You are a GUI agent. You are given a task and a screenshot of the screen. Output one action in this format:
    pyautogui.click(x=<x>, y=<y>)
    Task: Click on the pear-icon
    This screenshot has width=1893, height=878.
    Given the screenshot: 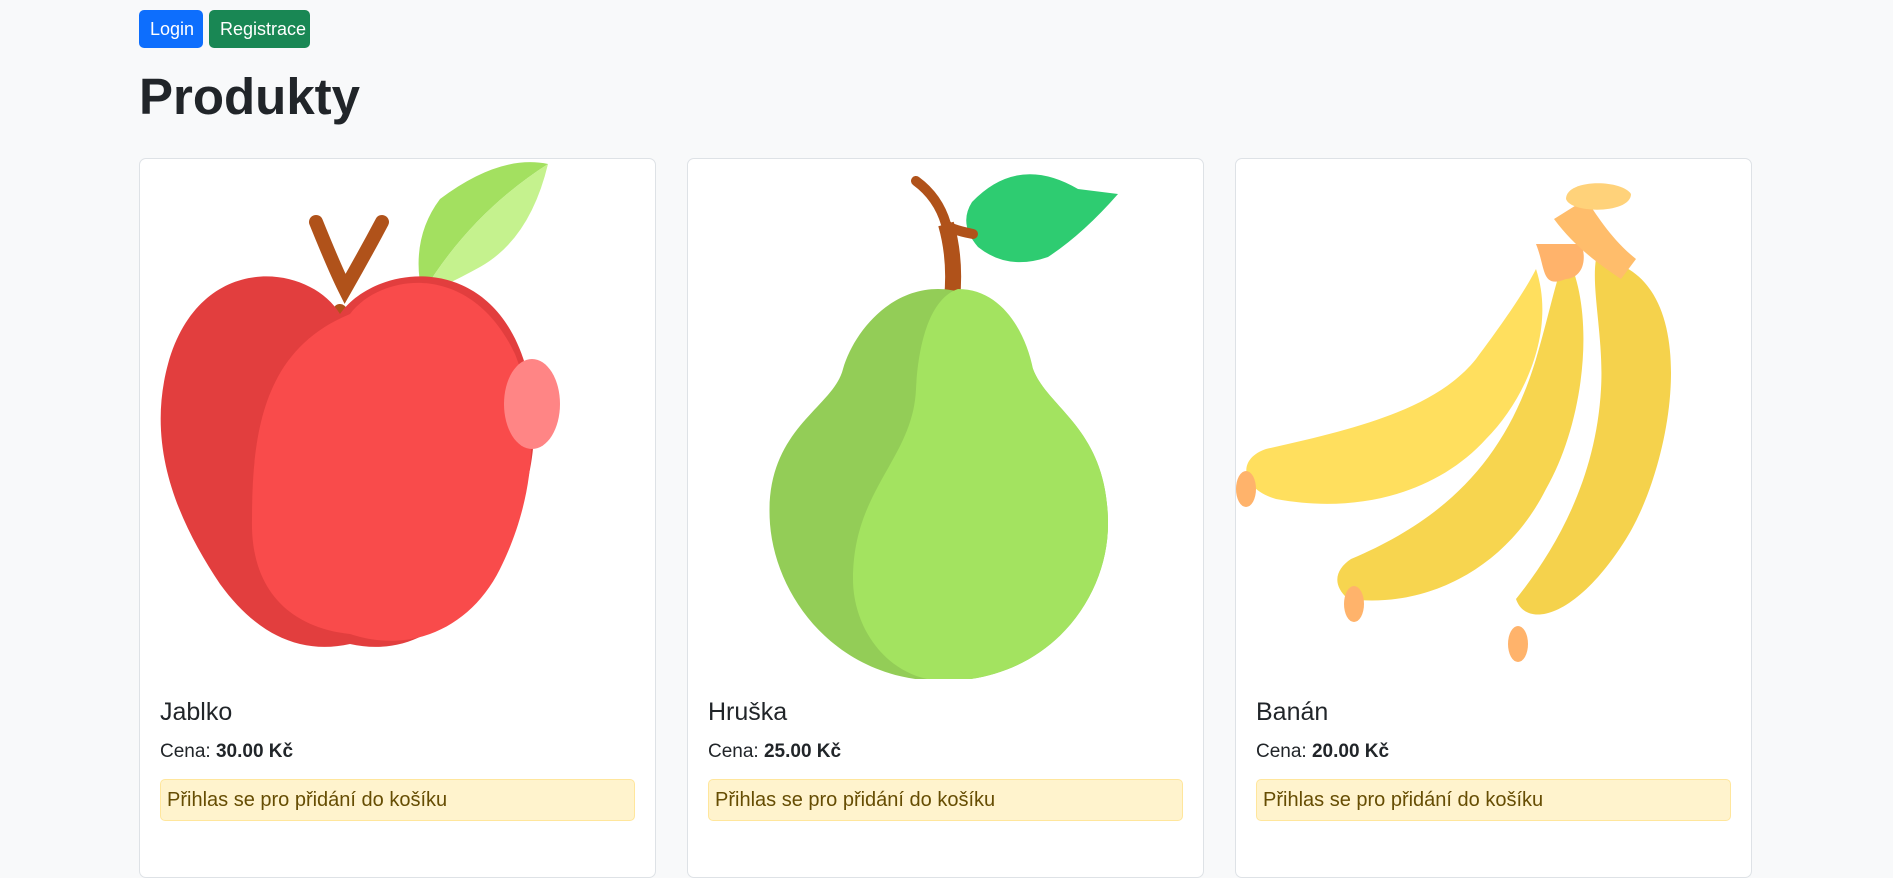 What is the action you would take?
    pyautogui.click(x=943, y=426)
    